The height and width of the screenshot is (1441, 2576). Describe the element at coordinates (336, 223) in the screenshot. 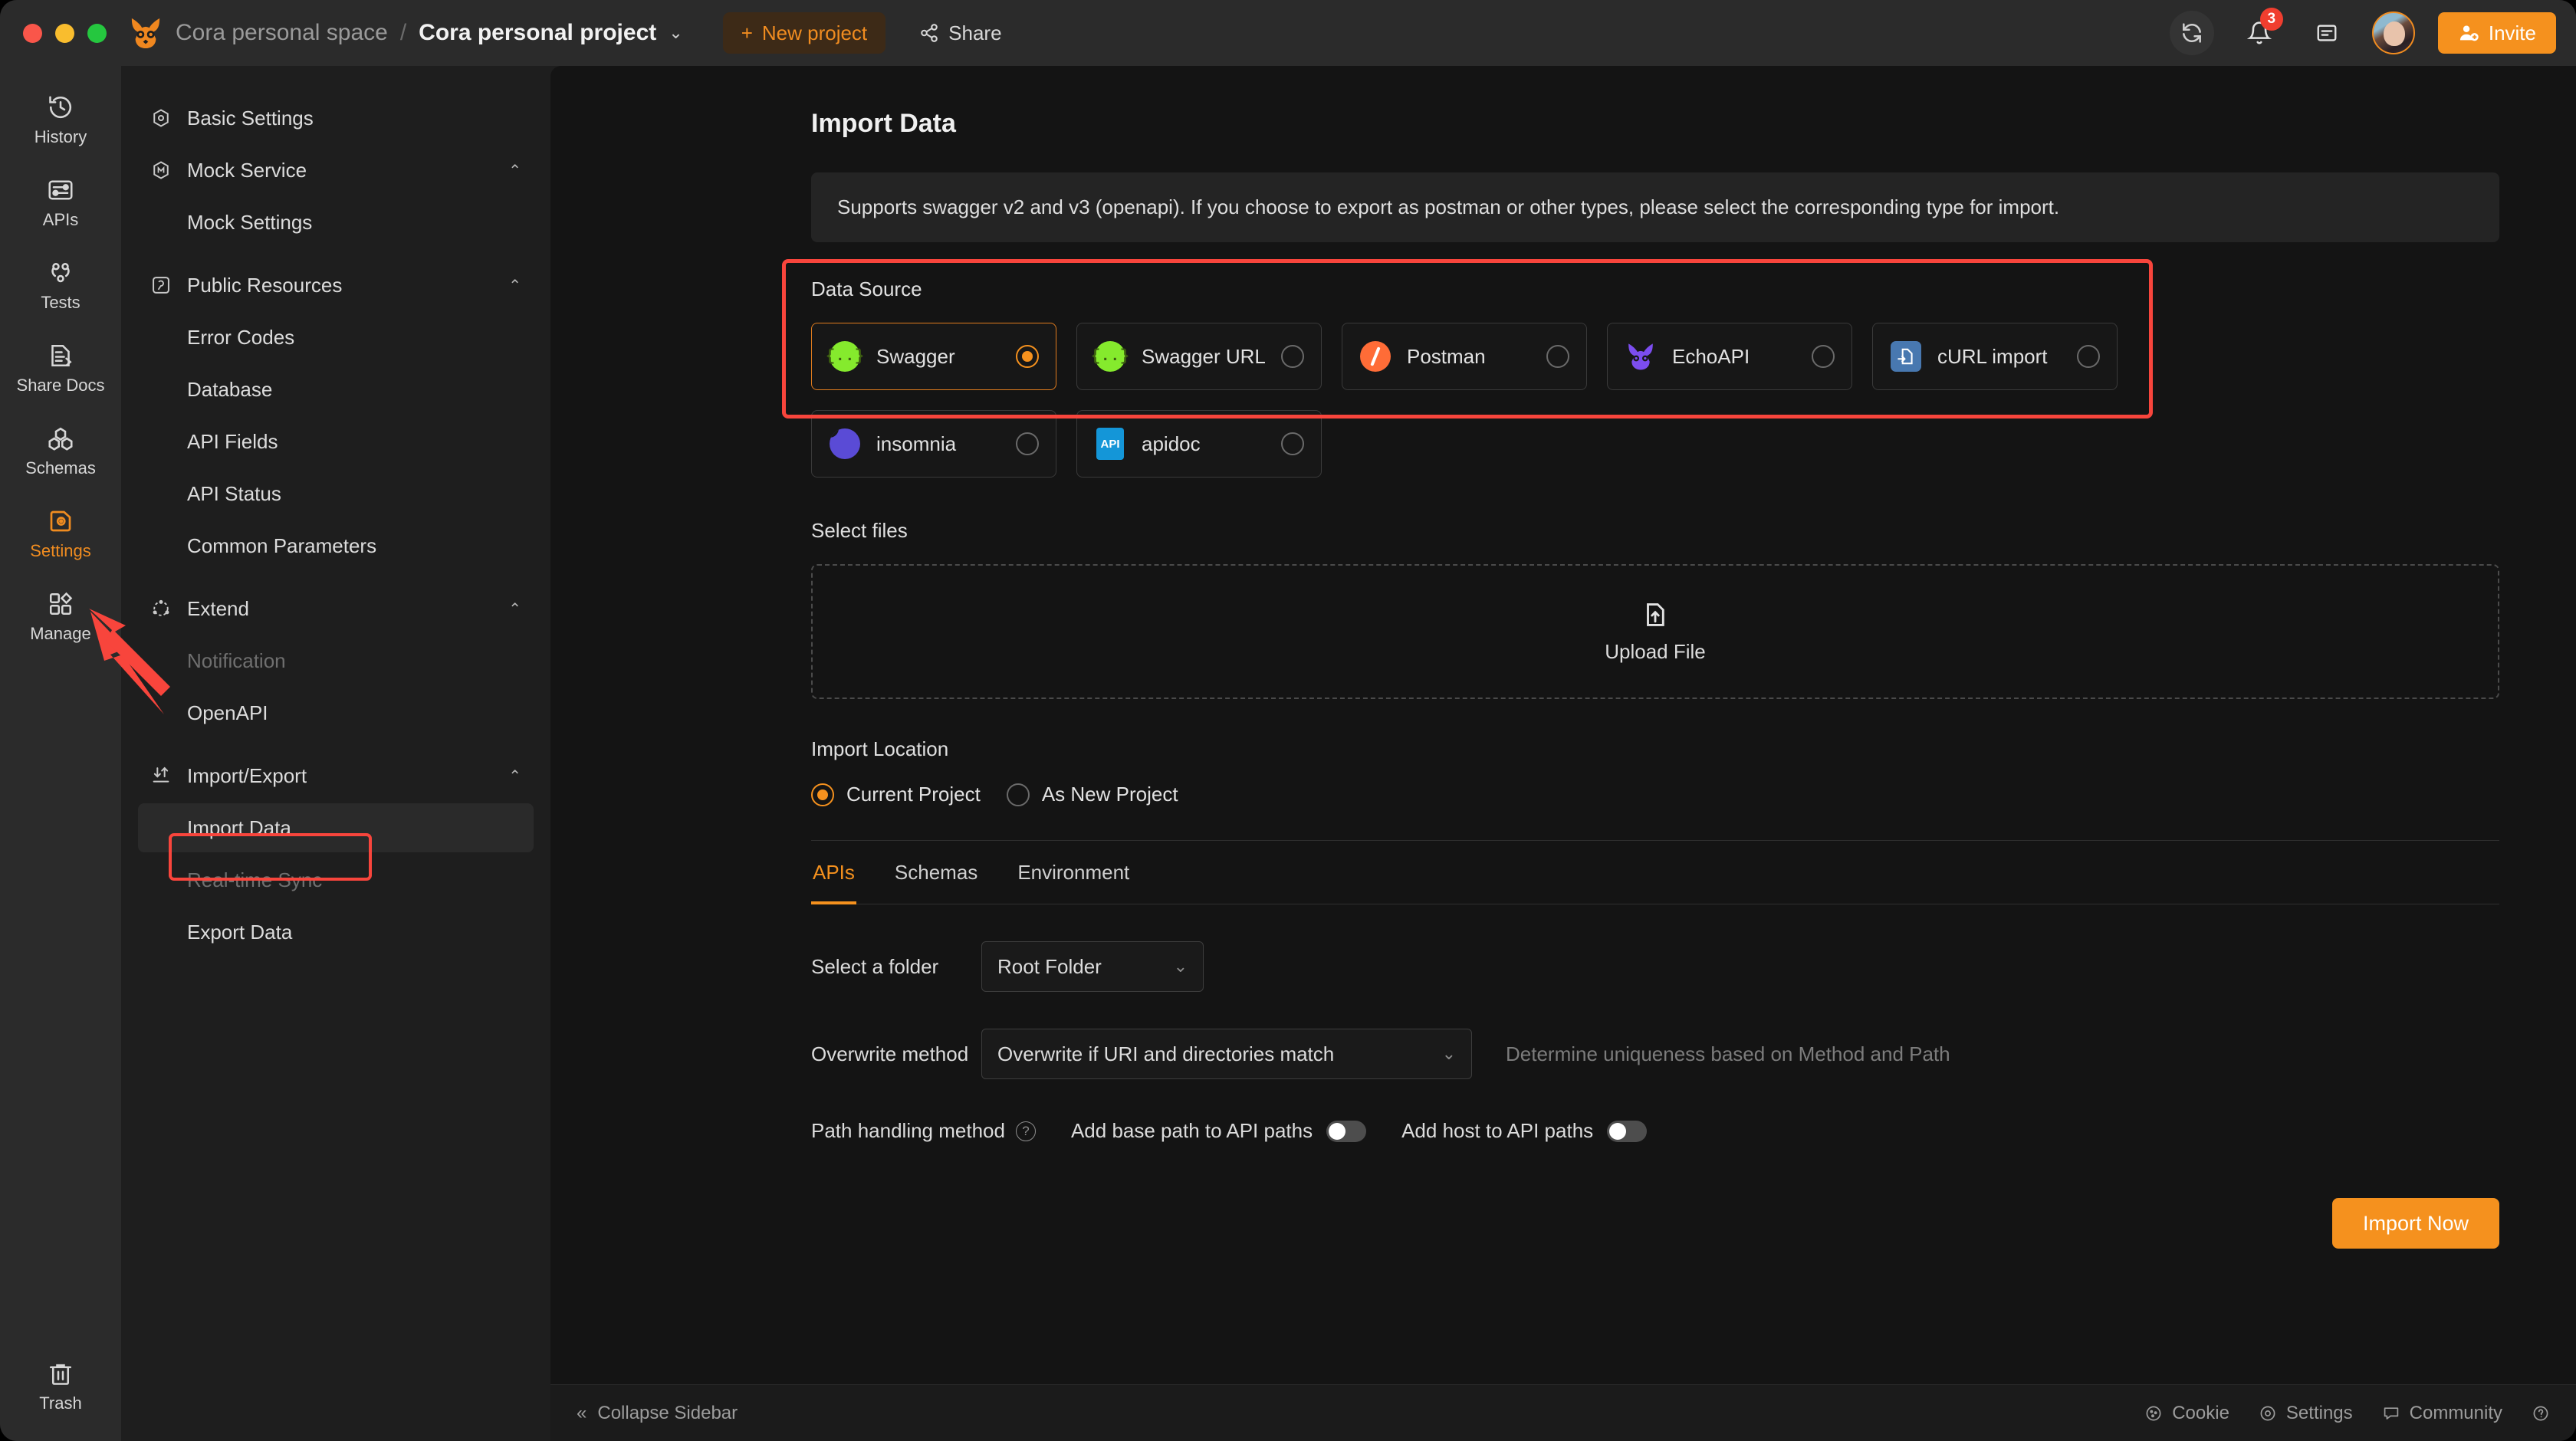

I see `nav-item-mock-settings: Mock Settings` at that location.